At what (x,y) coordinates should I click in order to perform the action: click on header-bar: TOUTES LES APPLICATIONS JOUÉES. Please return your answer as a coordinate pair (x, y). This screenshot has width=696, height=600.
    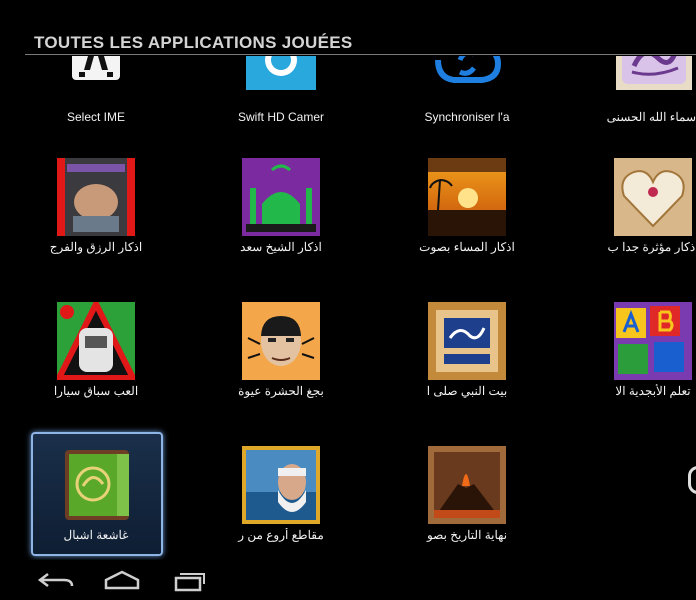
    Looking at the image, I should click on (348, 28).